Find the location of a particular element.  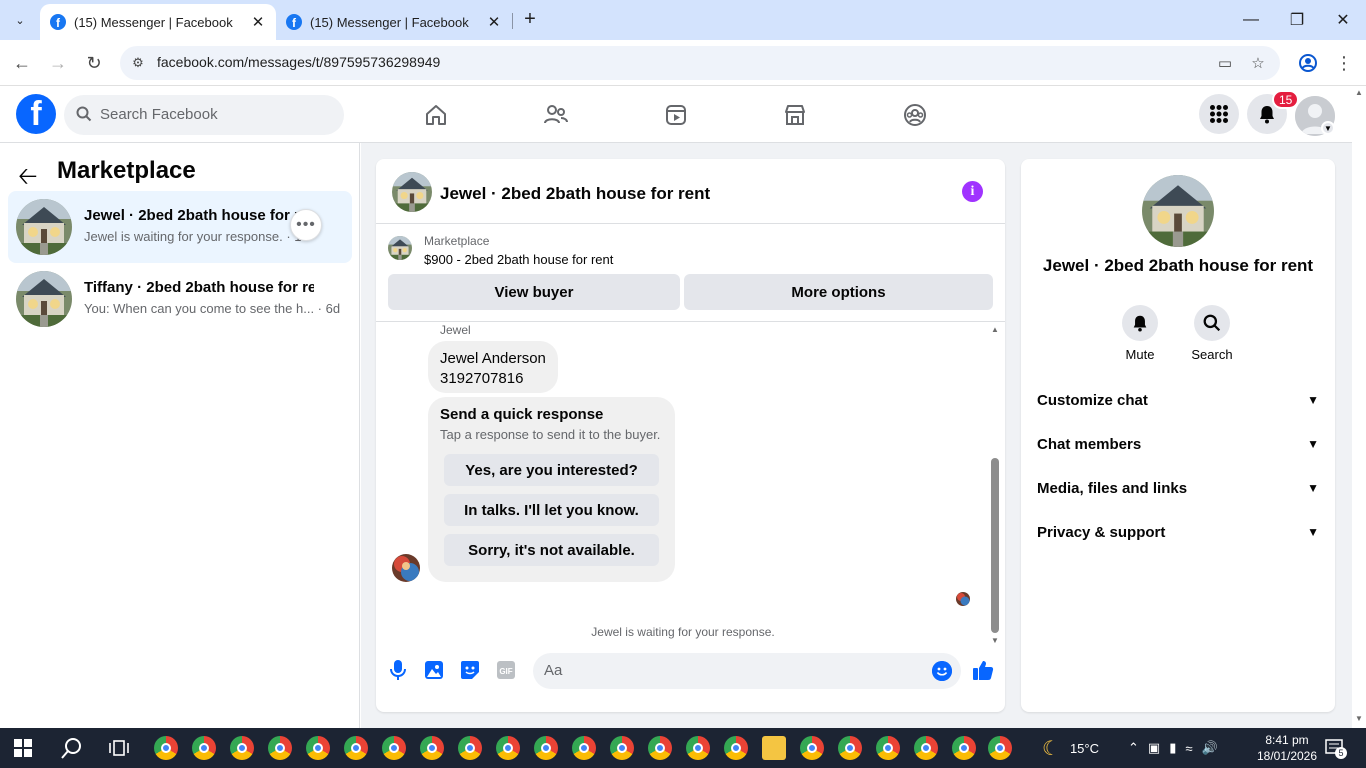

like-thumb-icon is located at coordinates (983, 670).